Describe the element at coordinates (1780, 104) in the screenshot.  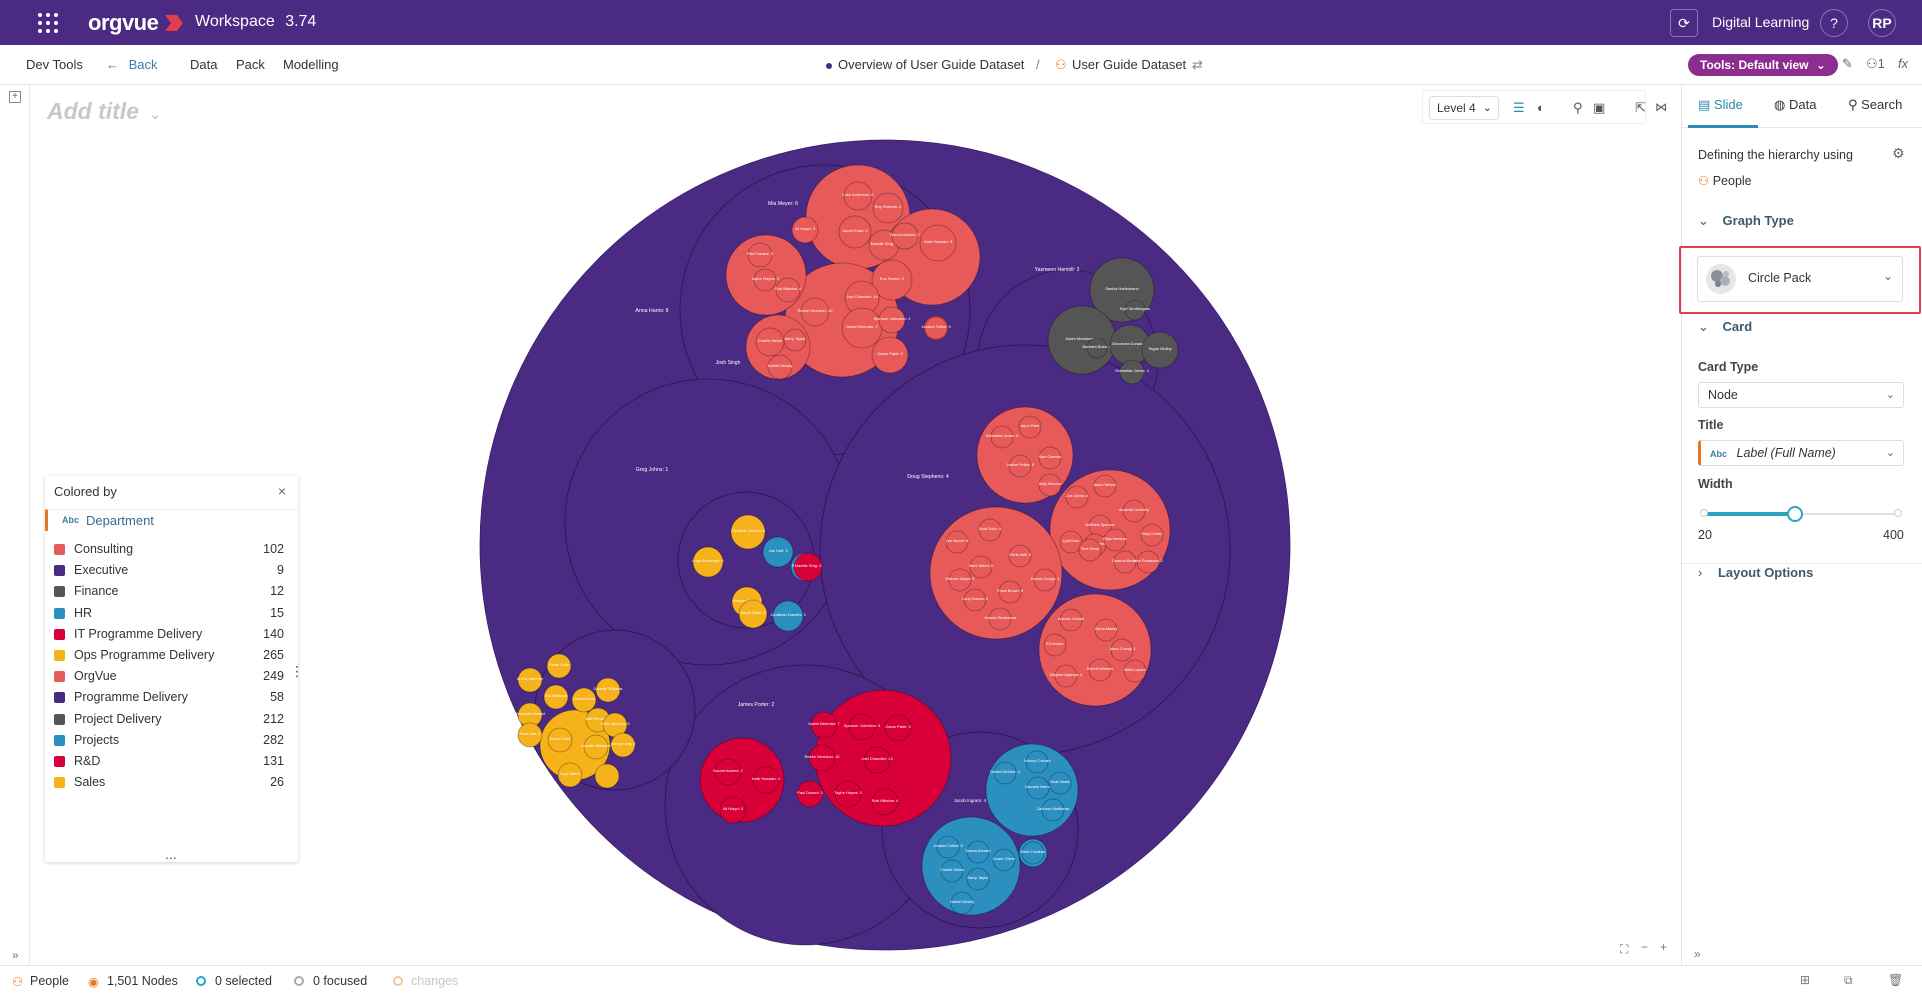
I see `database-icon: ◍` at that location.